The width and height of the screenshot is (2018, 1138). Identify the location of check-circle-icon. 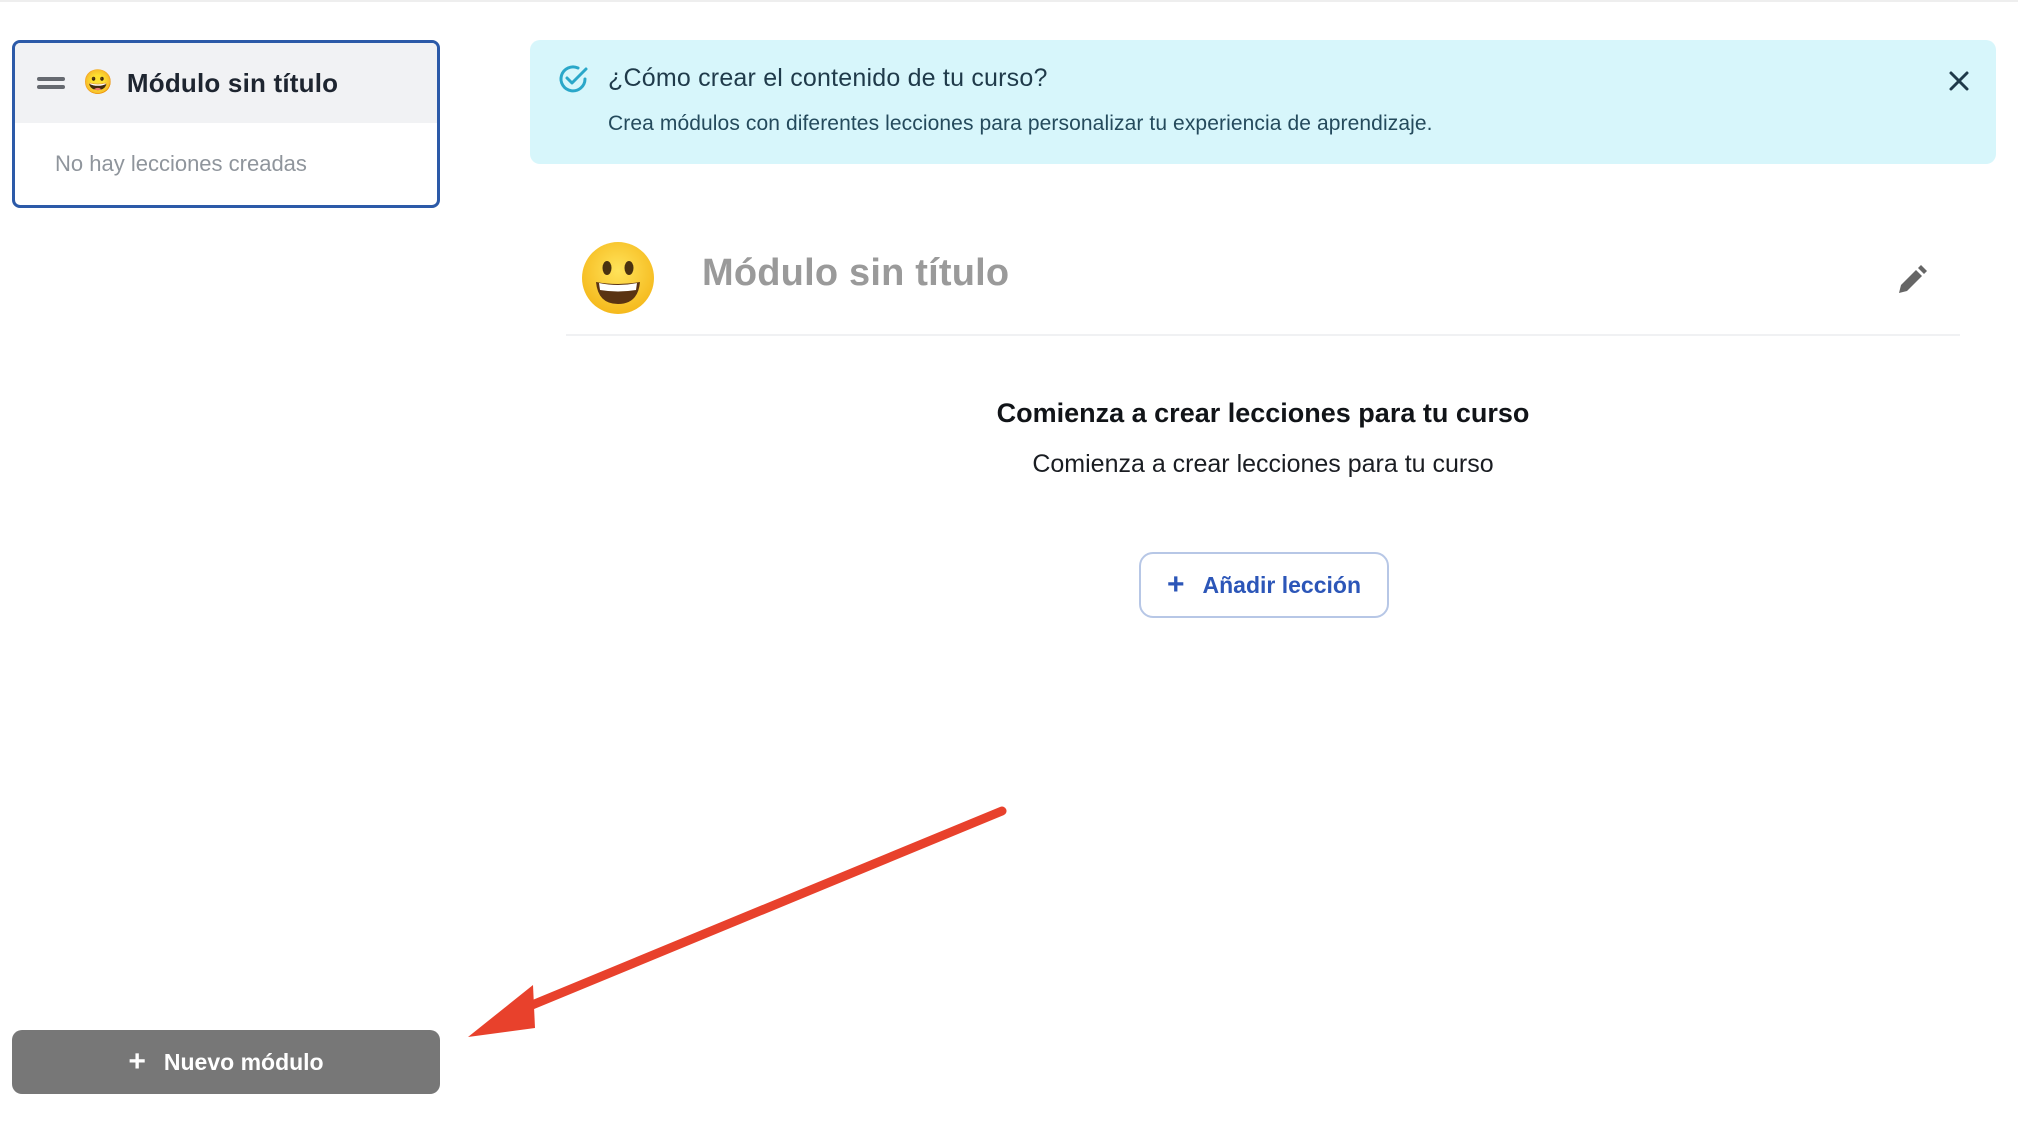
(573, 79).